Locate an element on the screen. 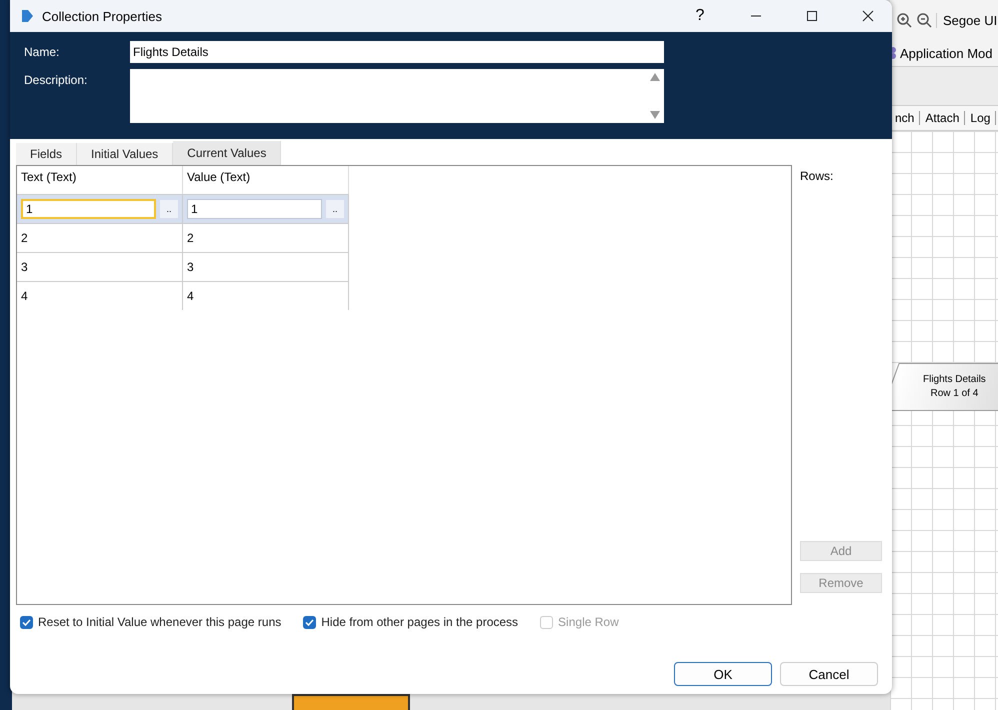 The width and height of the screenshot is (998, 710). name-label: Name: is located at coordinates (42, 51).